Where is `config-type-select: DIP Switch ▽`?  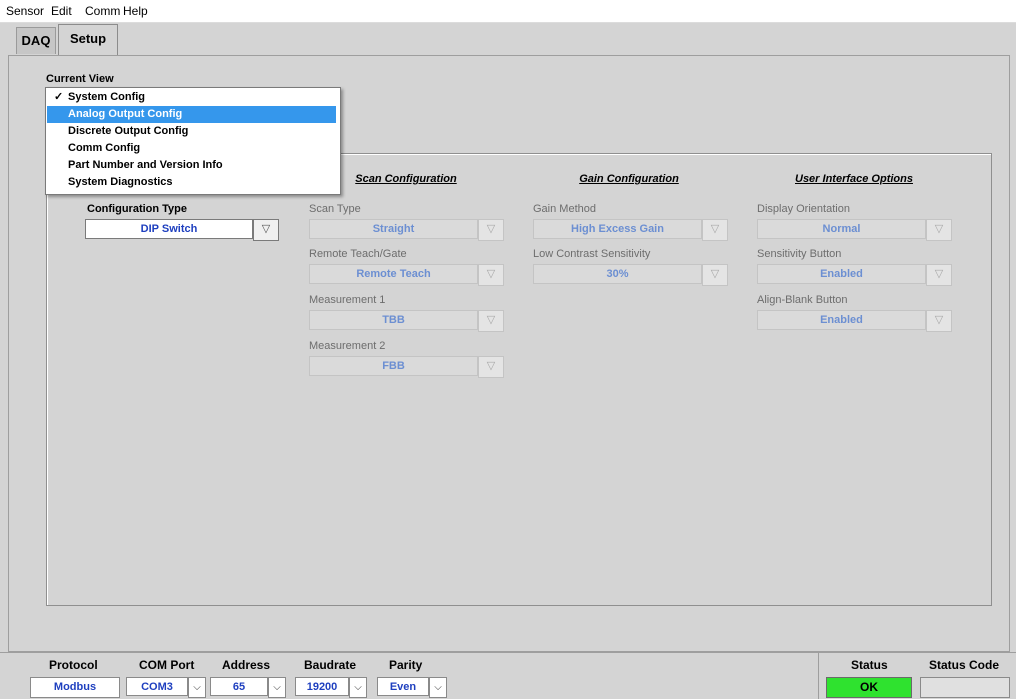 config-type-select: DIP Switch ▽ is located at coordinates (182, 230).